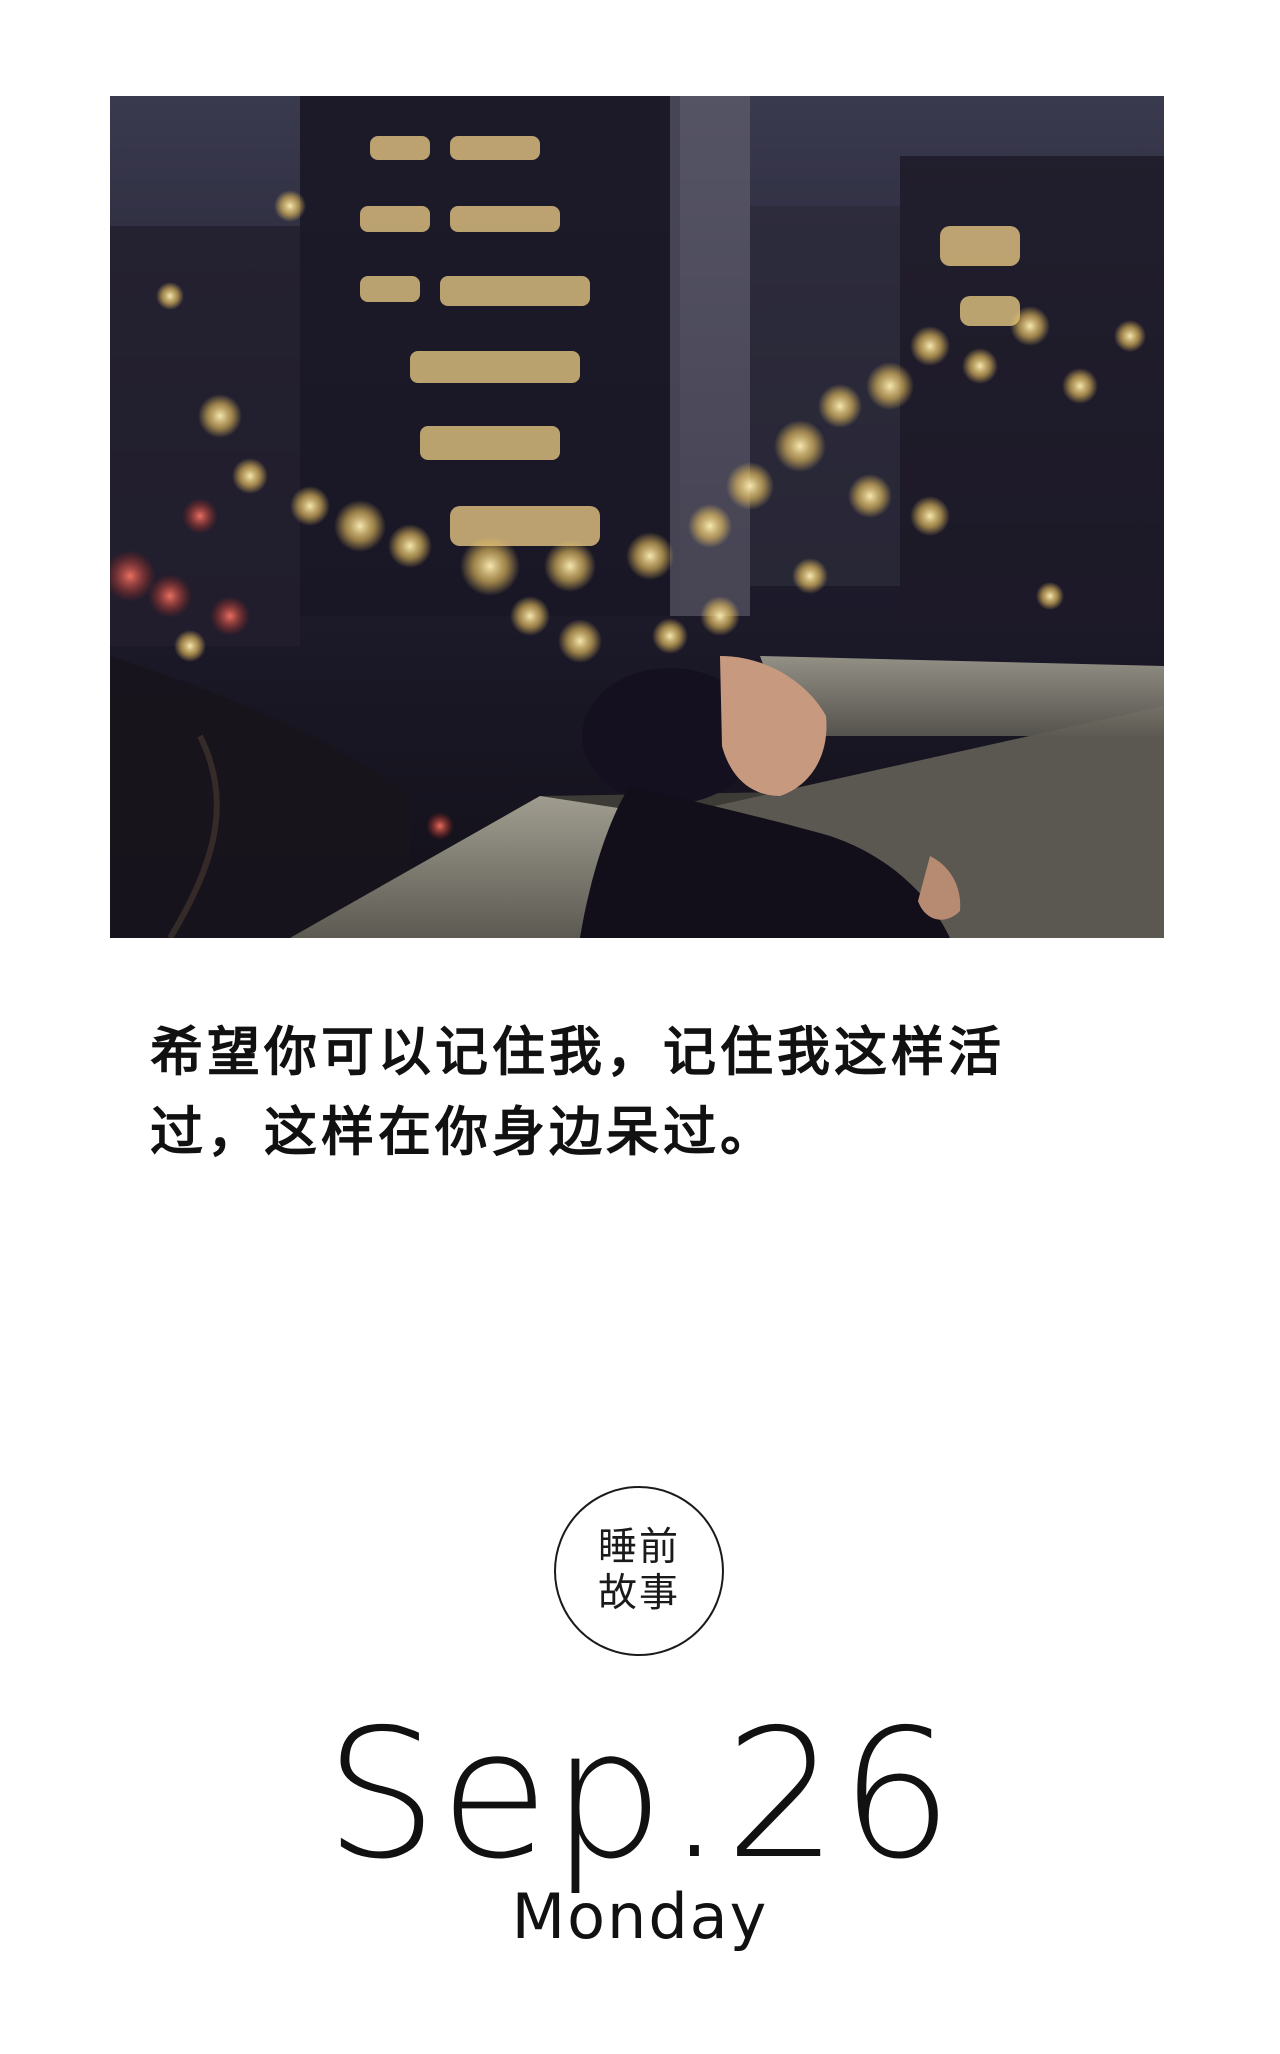 The height and width of the screenshot is (2054, 1280). What do you see at coordinates (650, 1092) in the screenshot?
I see `quote-text: 希望你可以记住我，记住我这样活 过，这样在你身边呆过。` at bounding box center [650, 1092].